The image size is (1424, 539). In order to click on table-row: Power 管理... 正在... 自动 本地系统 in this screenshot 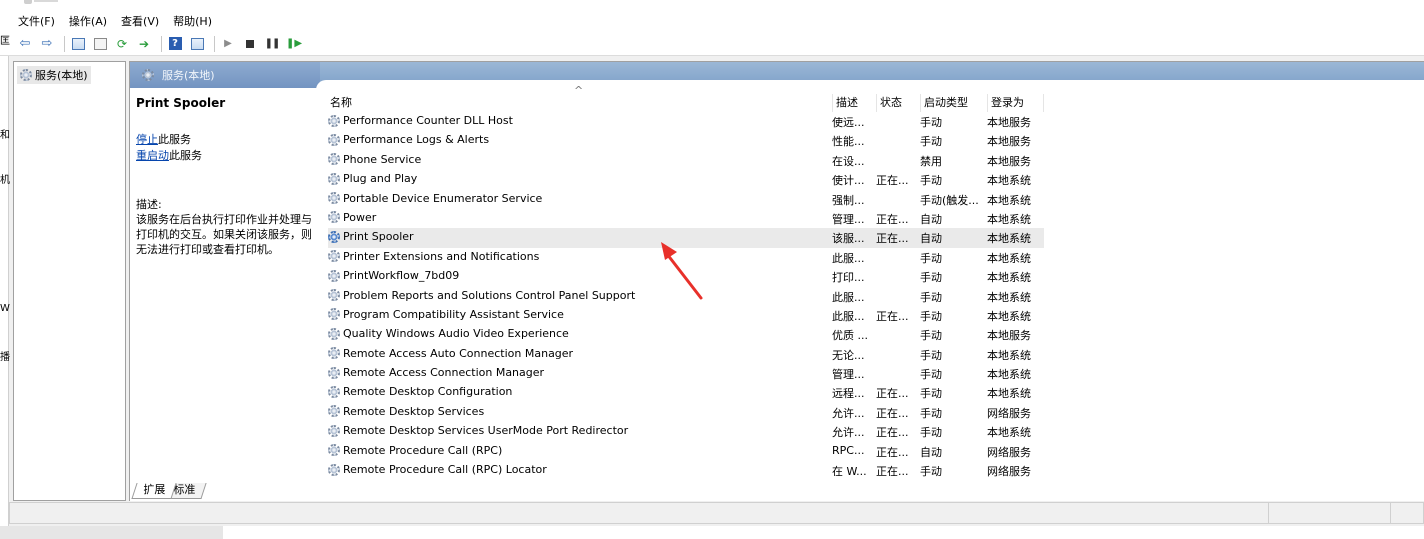, I will do `click(876, 218)`.